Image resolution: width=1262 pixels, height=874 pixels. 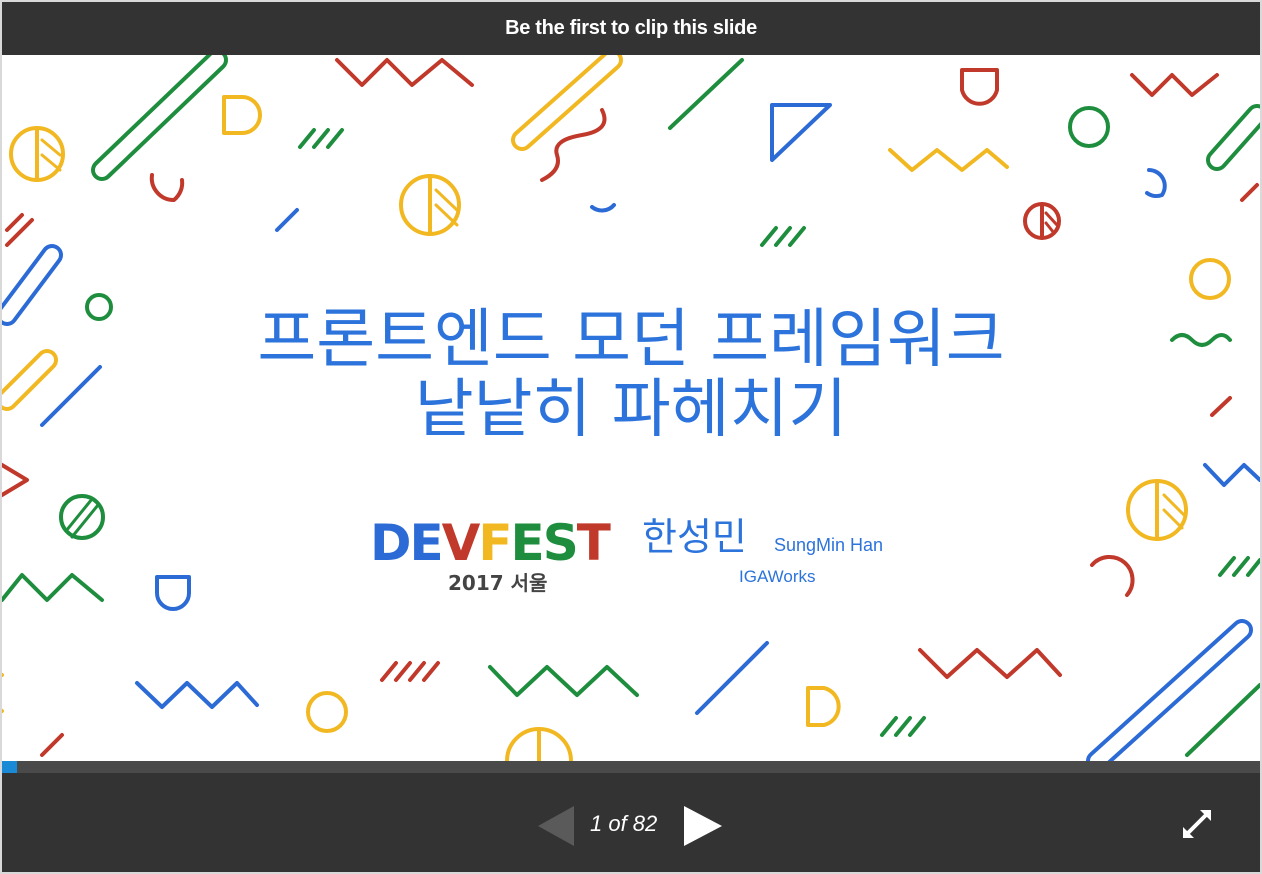 I want to click on expand-arrows-icon, so click(x=1197, y=824).